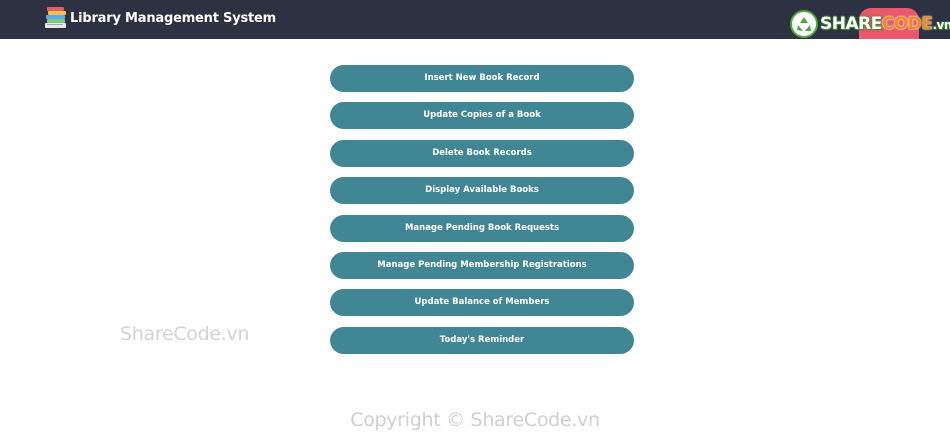  What do you see at coordinates (173, 18) in the screenshot?
I see `app-title: Library Management System` at bounding box center [173, 18].